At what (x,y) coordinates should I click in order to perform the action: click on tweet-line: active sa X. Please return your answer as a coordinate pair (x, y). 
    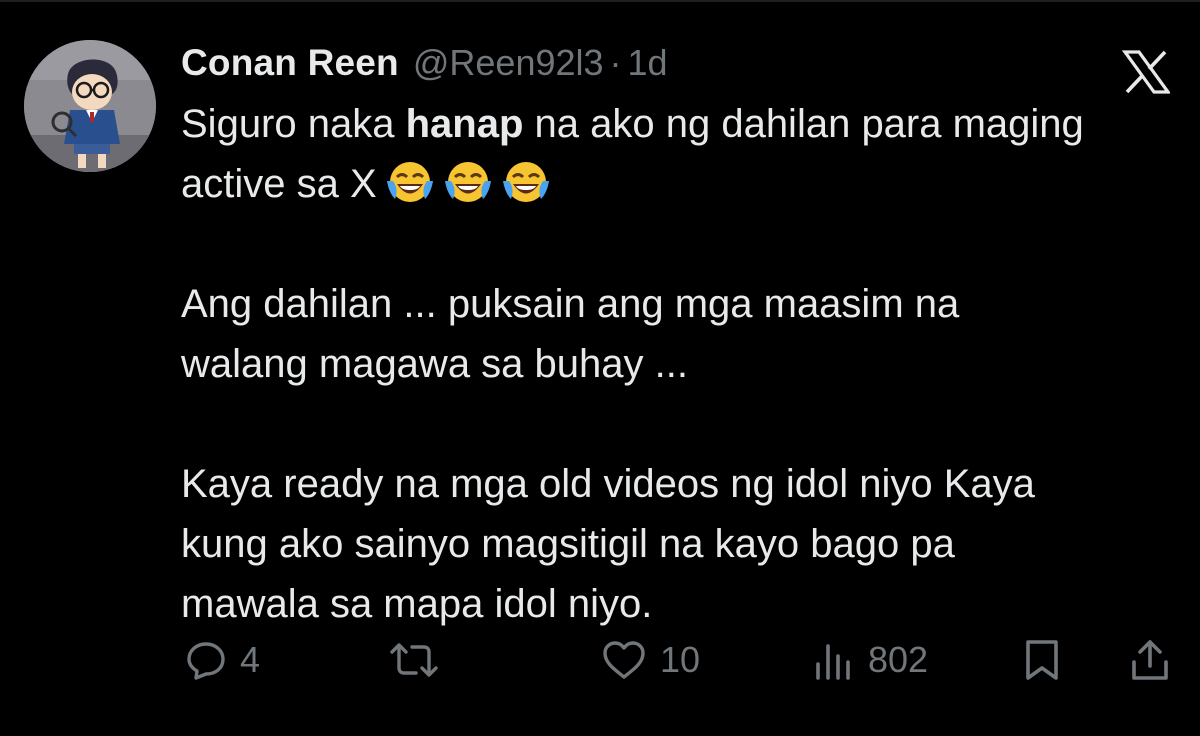
    Looking at the image, I should click on (681, 184).